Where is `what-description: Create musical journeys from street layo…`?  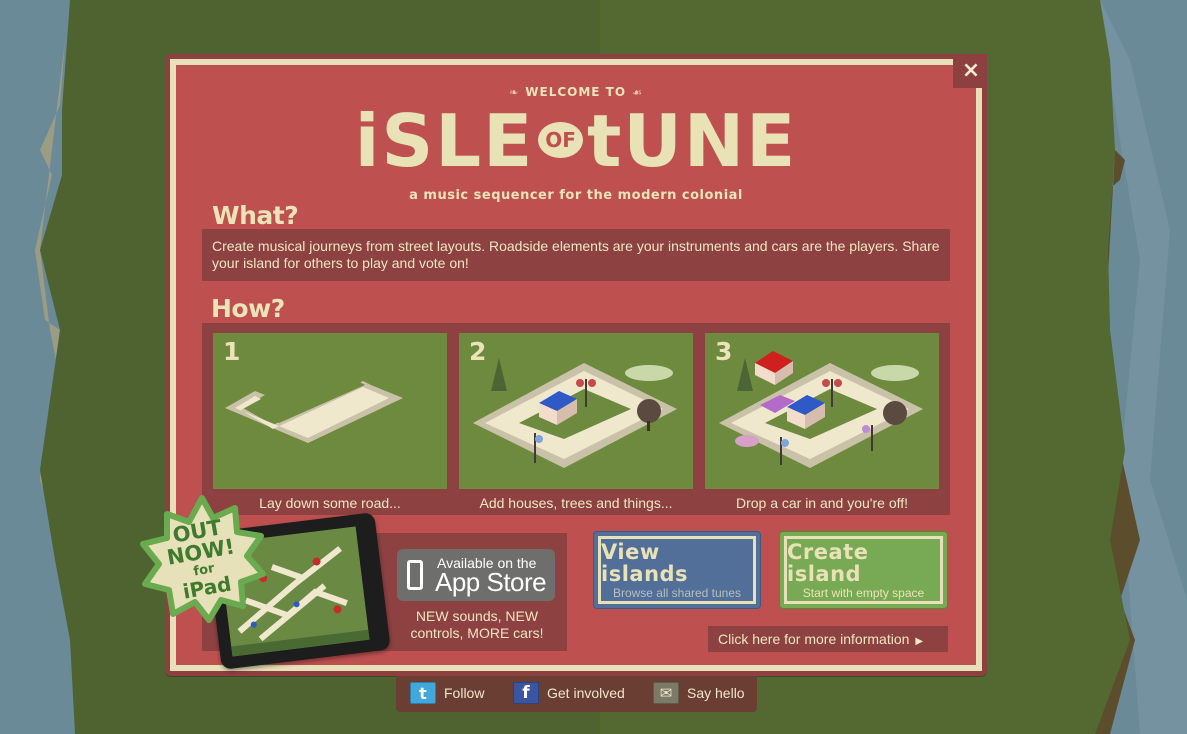 what-description: Create musical journeys from street layo… is located at coordinates (576, 255).